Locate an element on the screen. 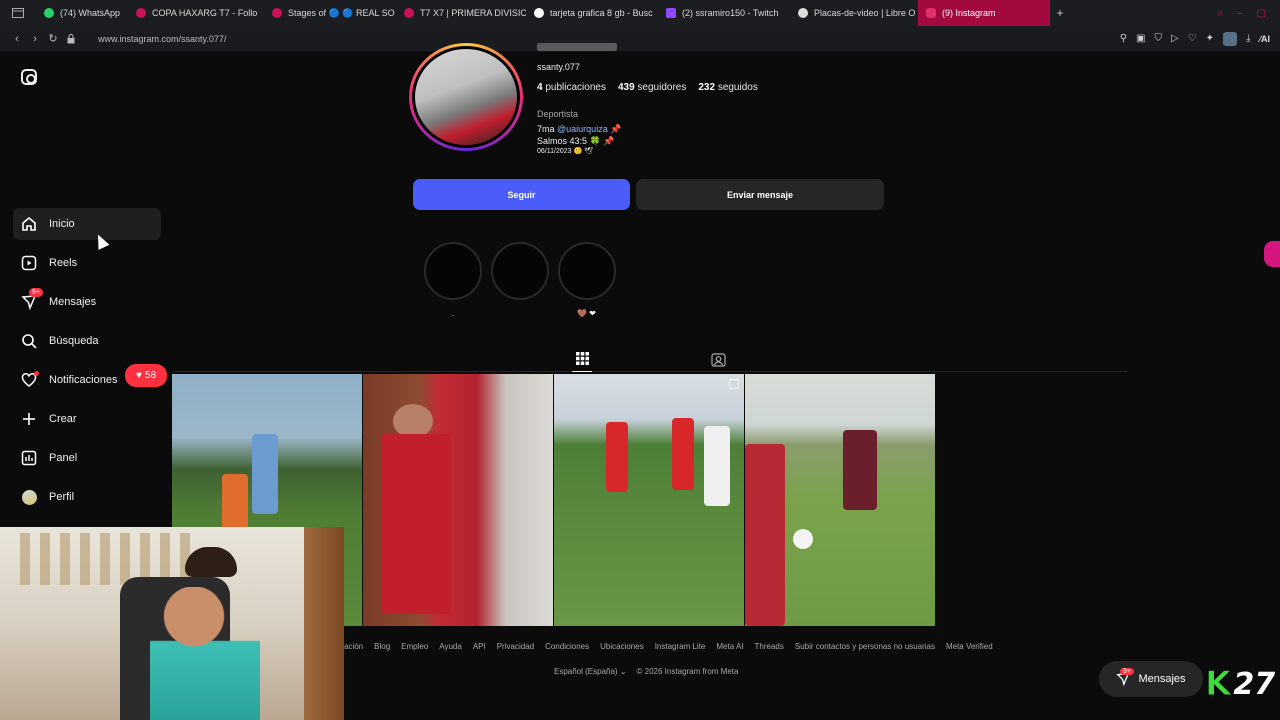 The image size is (1280, 720). sidebar-item-busqueda: Búsqueda is located at coordinates (87, 341).